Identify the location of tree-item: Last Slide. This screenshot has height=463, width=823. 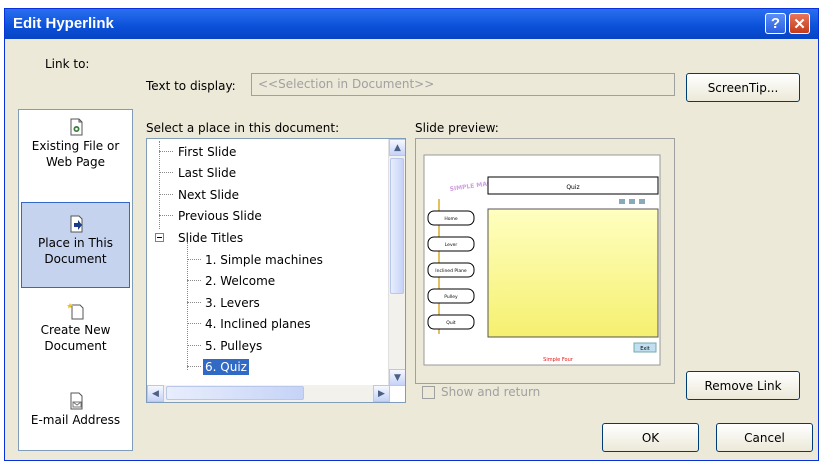
(207, 173).